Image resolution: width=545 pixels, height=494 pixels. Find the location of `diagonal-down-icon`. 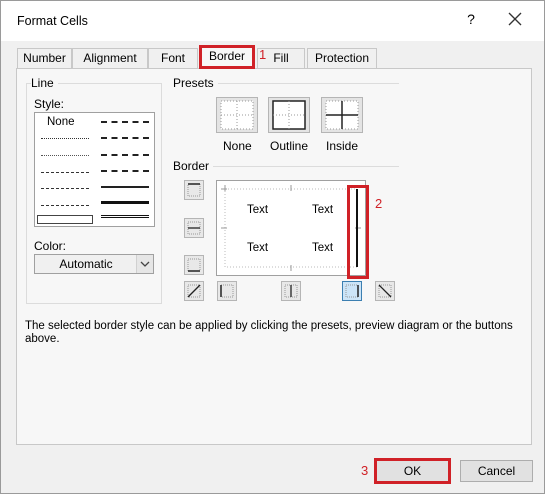

diagonal-down-icon is located at coordinates (385, 291).